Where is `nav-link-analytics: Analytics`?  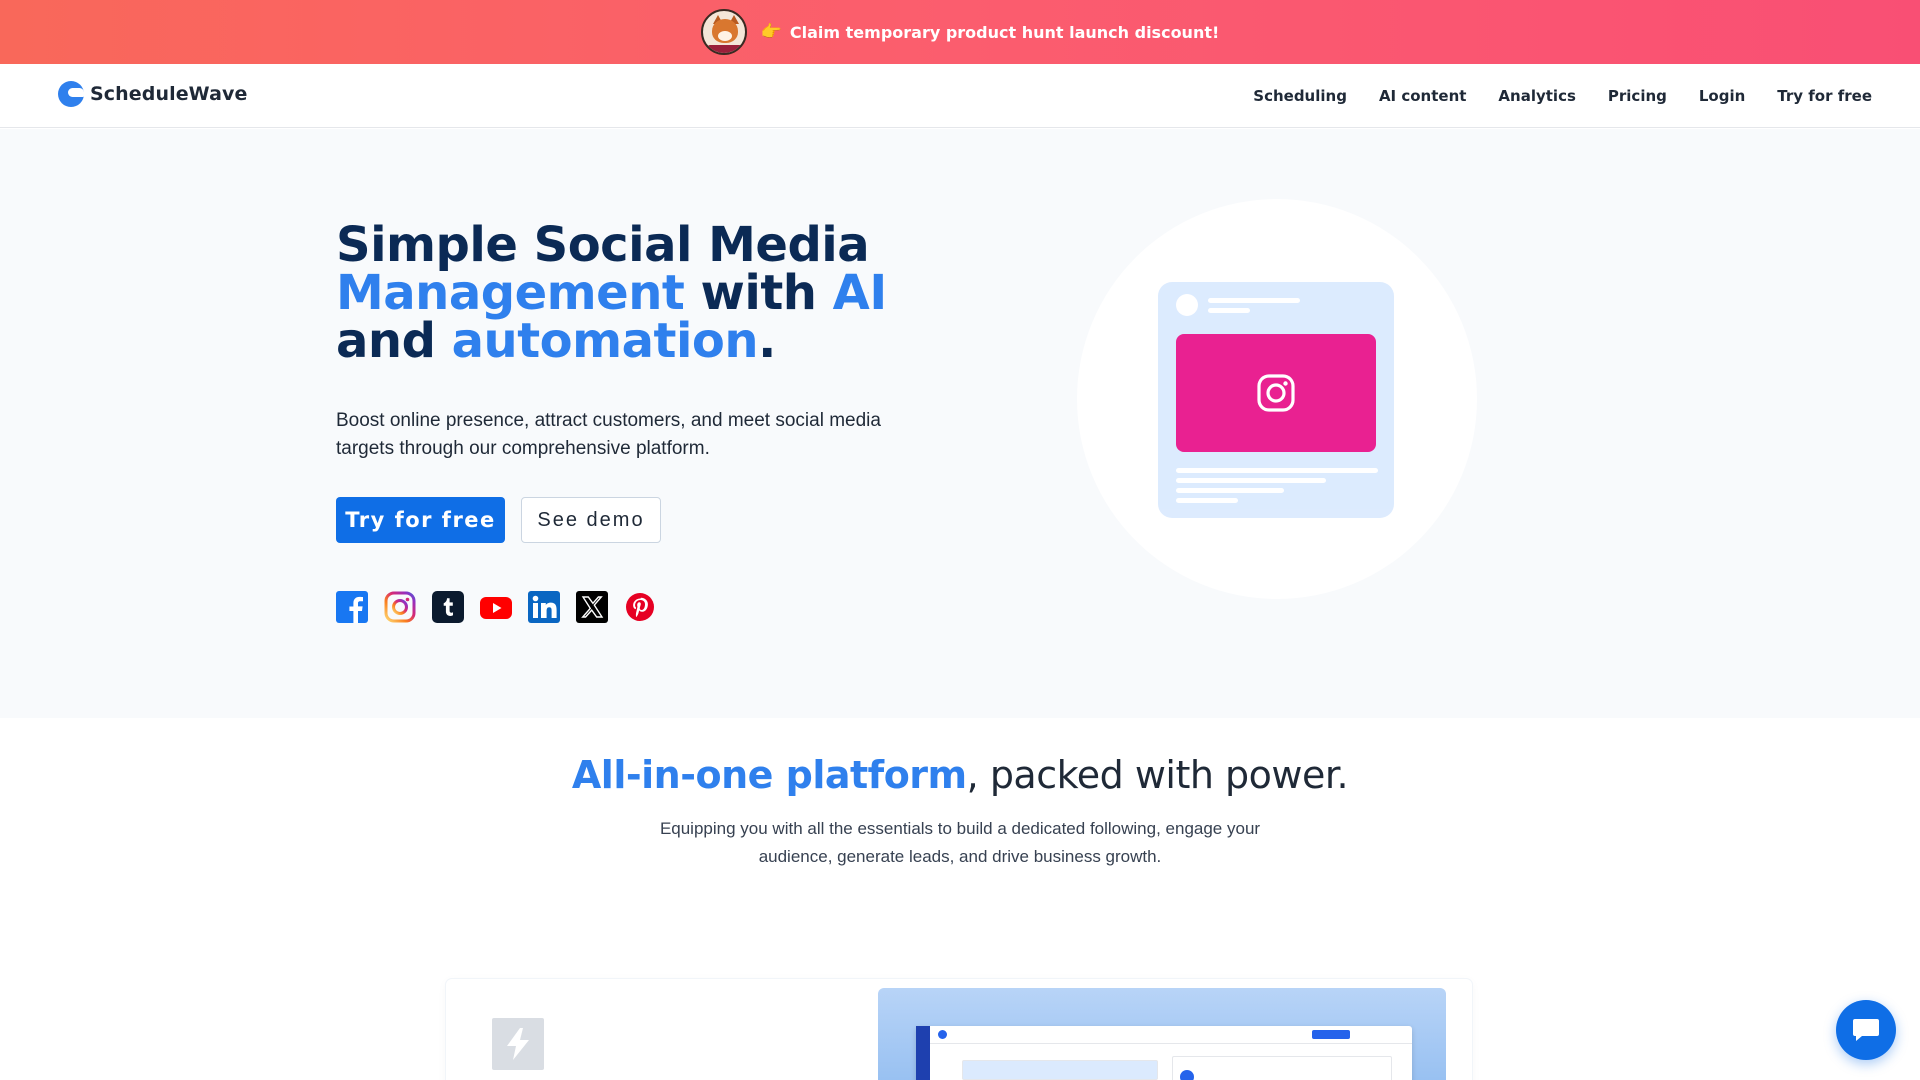 nav-link-analytics: Analytics is located at coordinates (1536, 96).